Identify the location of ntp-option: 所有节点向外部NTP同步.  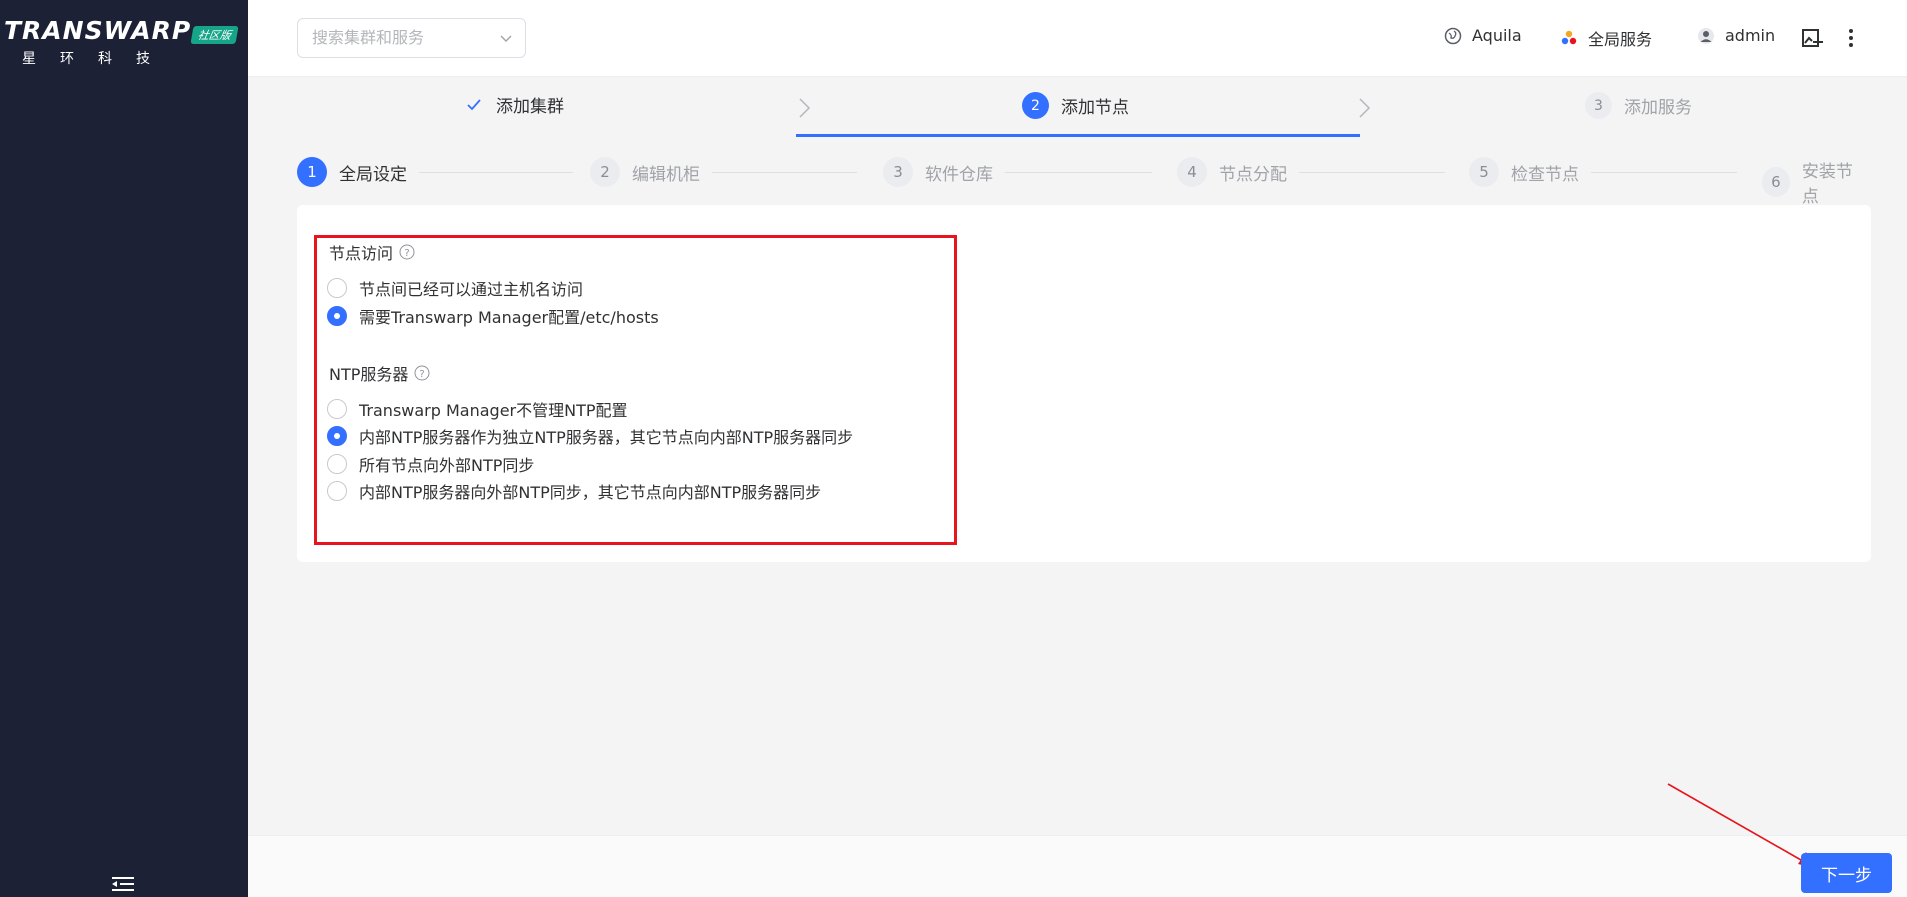
(430, 464).